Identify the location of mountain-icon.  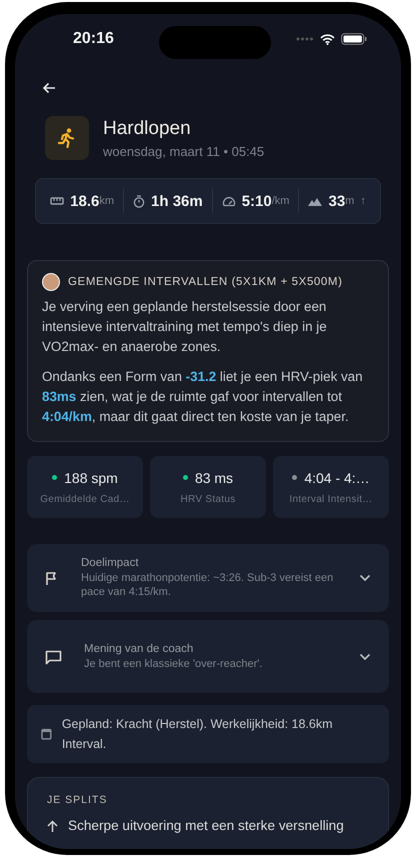
(315, 201).